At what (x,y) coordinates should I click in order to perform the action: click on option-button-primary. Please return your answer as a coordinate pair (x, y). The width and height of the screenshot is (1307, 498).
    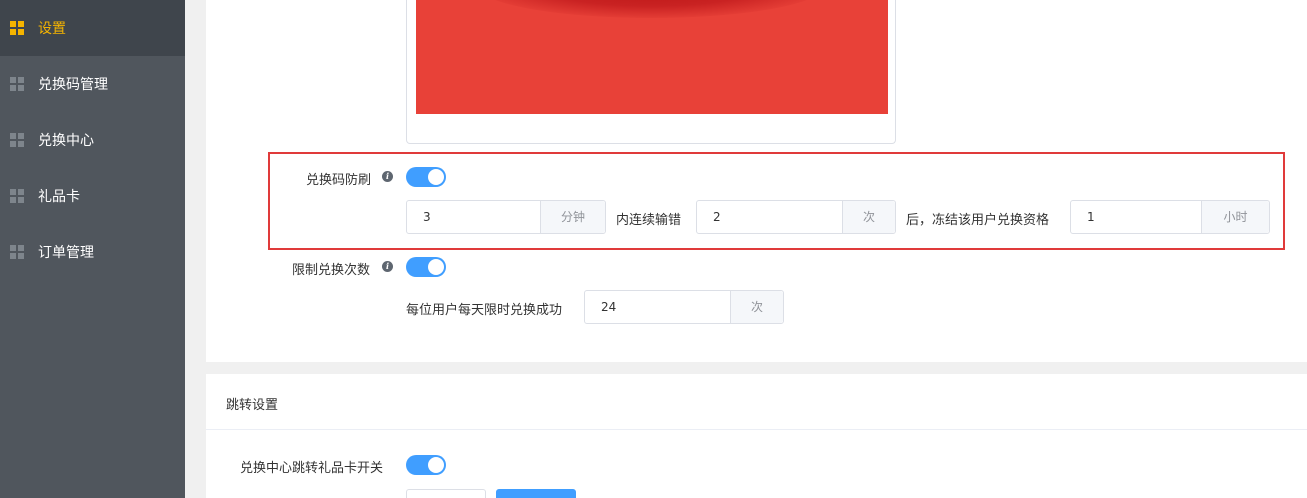
    Looking at the image, I should click on (536, 493).